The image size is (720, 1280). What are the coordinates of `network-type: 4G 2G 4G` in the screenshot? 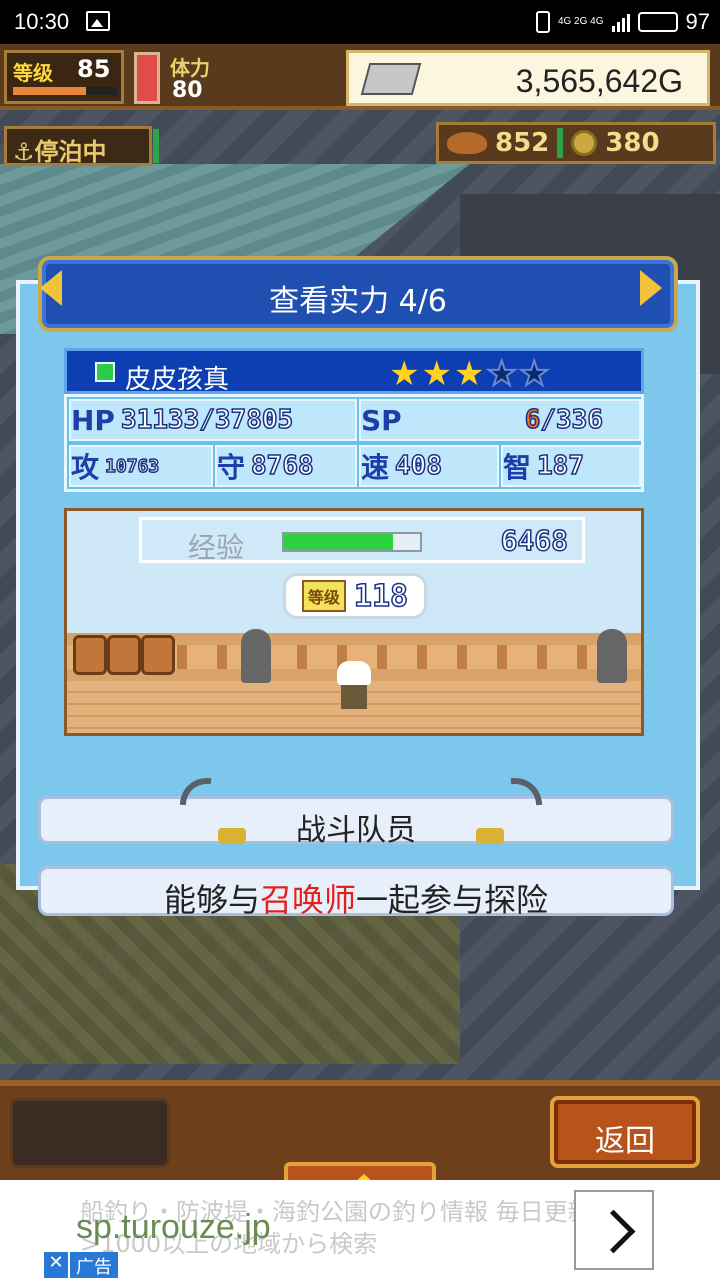 It's located at (580, 21).